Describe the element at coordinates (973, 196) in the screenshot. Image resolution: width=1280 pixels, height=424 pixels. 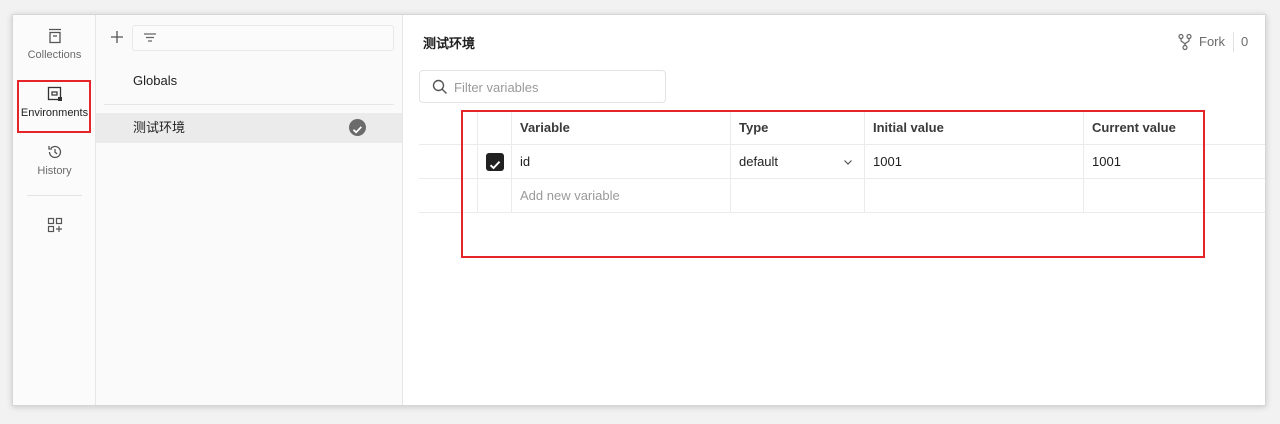
I see `new-initial-value-cell` at that location.